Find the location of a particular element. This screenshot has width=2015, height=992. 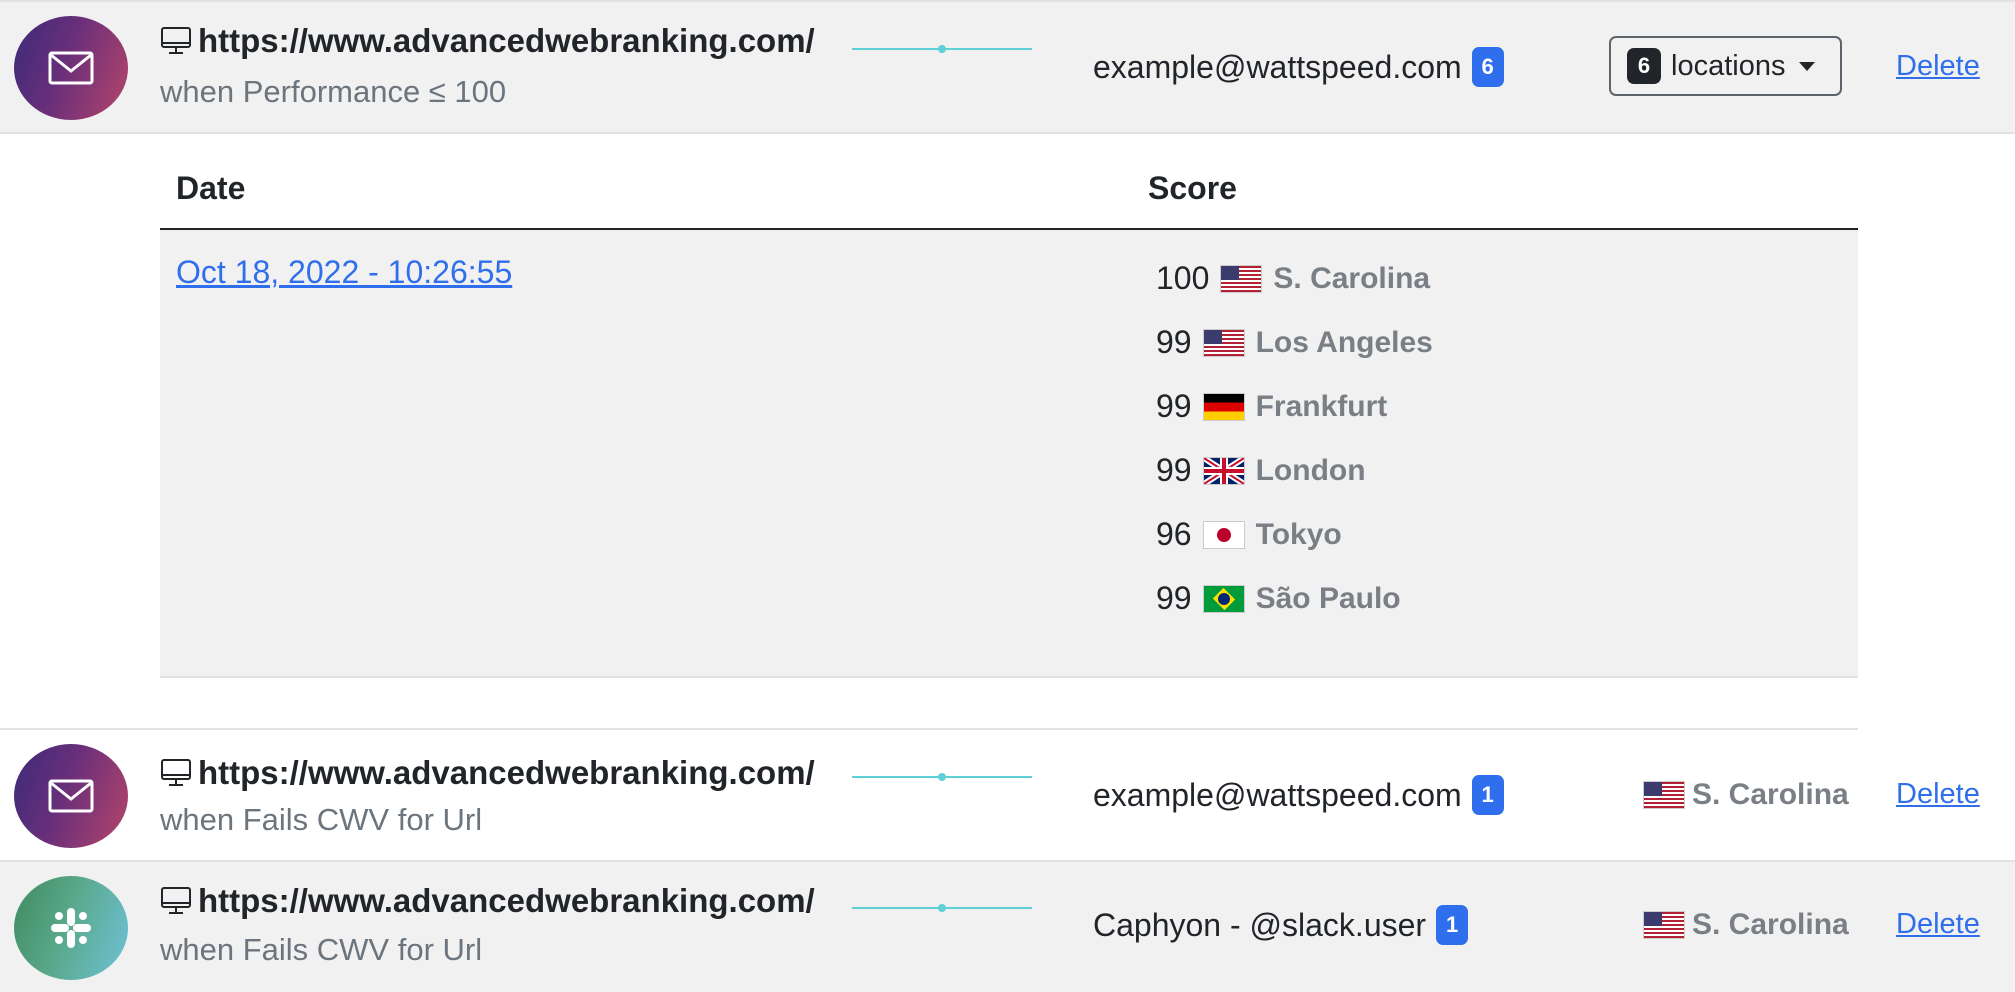

score-location: São Paulo is located at coordinates (1328, 598).